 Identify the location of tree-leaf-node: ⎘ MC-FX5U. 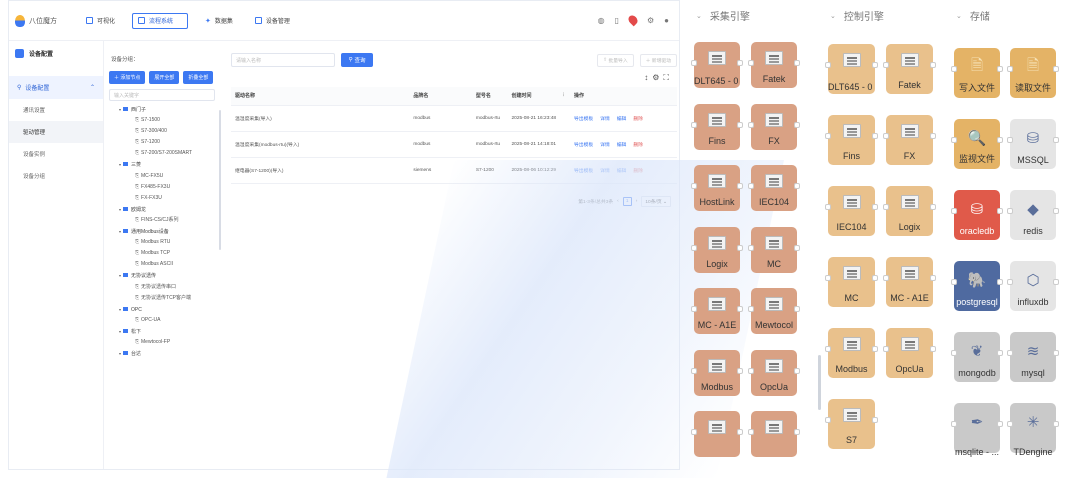
(165, 176).